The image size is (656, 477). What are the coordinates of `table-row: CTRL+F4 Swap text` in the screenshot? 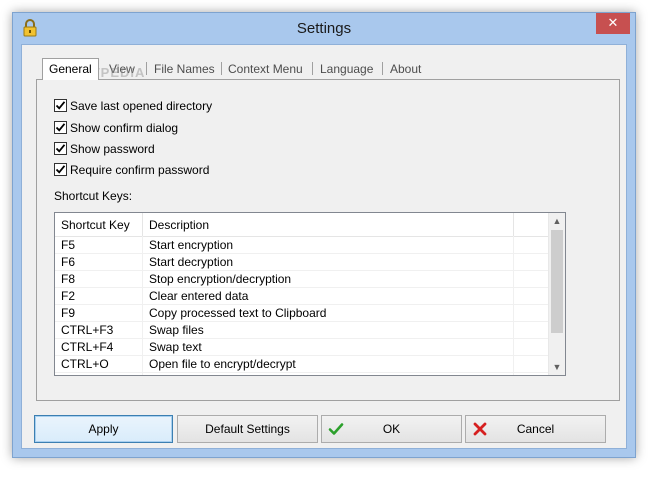 It's located at (301, 347).